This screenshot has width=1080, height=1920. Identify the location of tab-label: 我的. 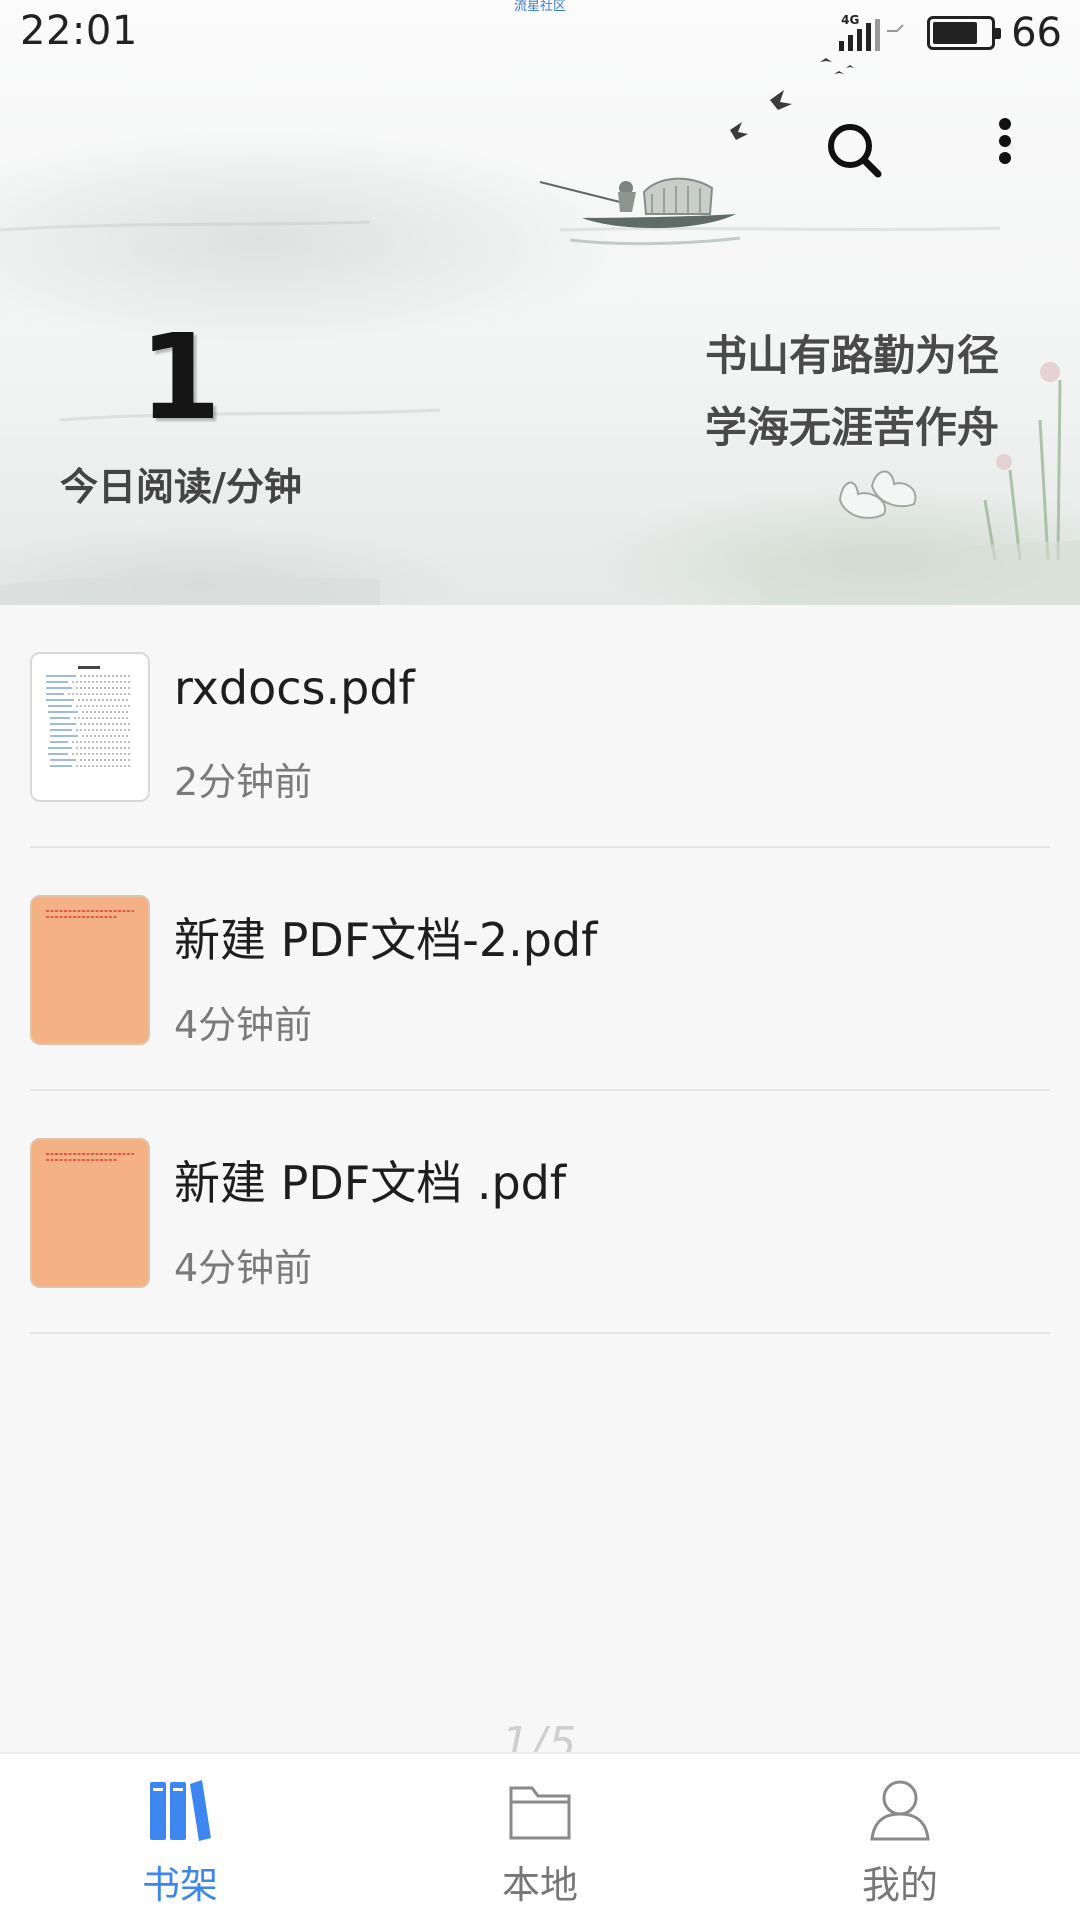
(899, 1885).